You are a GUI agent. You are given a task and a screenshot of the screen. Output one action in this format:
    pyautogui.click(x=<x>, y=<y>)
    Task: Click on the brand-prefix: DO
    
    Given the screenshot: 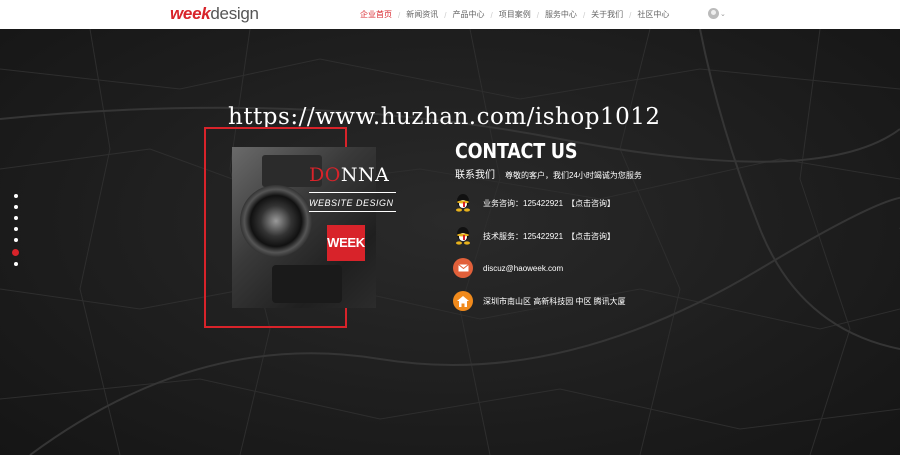 What is the action you would take?
    pyautogui.click(x=325, y=175)
    